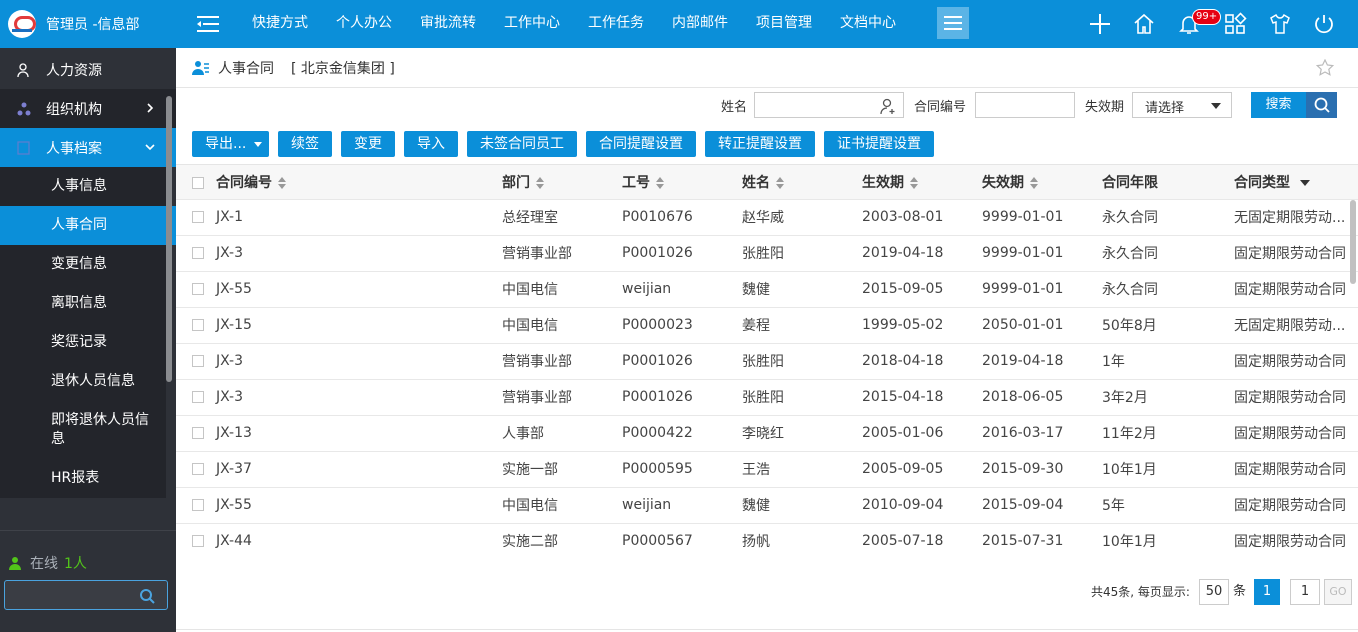 This screenshot has width=1358, height=632. What do you see at coordinates (368, 144) in the screenshot?
I see `change-button: 变更` at bounding box center [368, 144].